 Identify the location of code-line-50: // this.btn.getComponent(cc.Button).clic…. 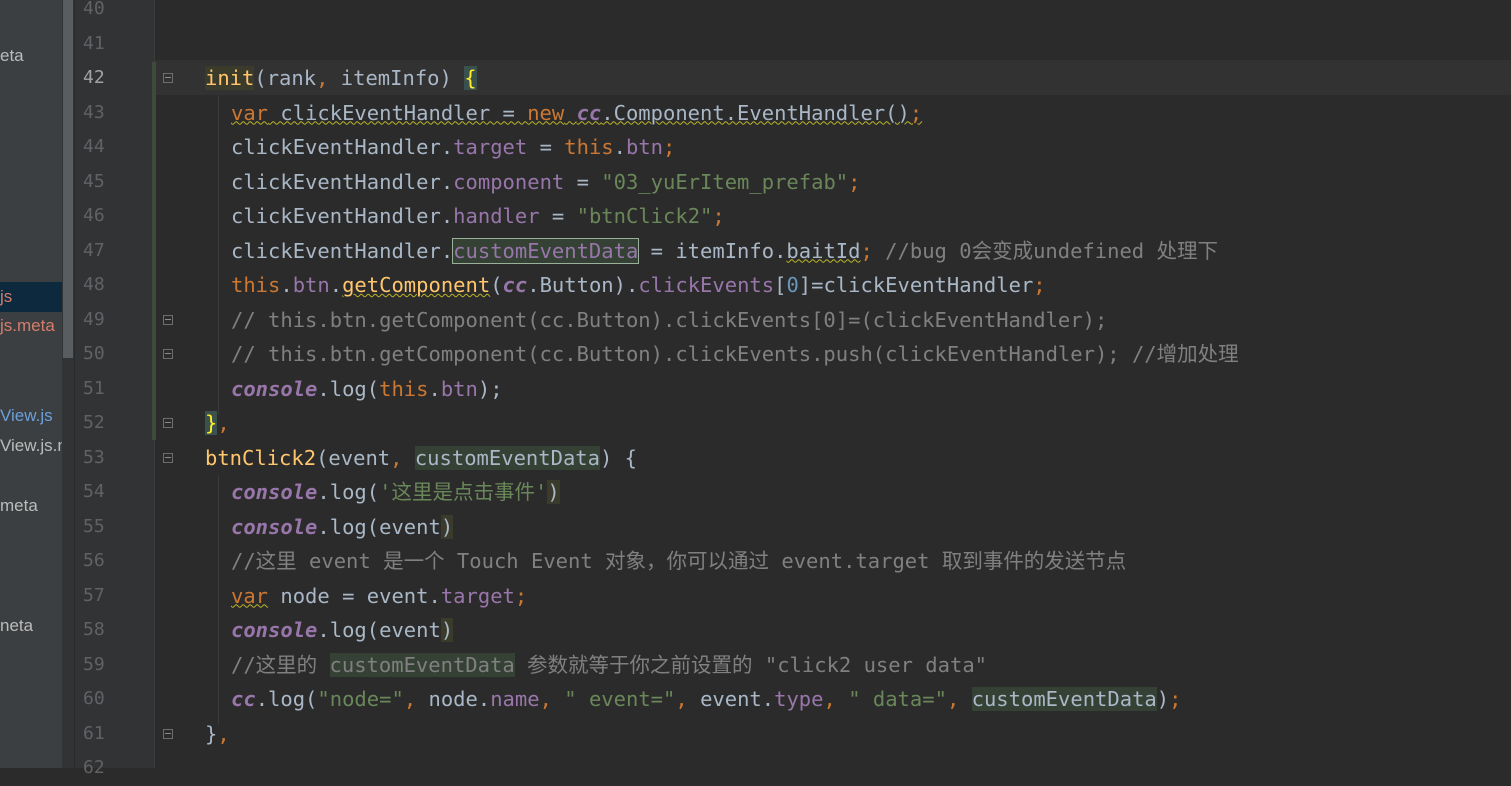
(735, 354).